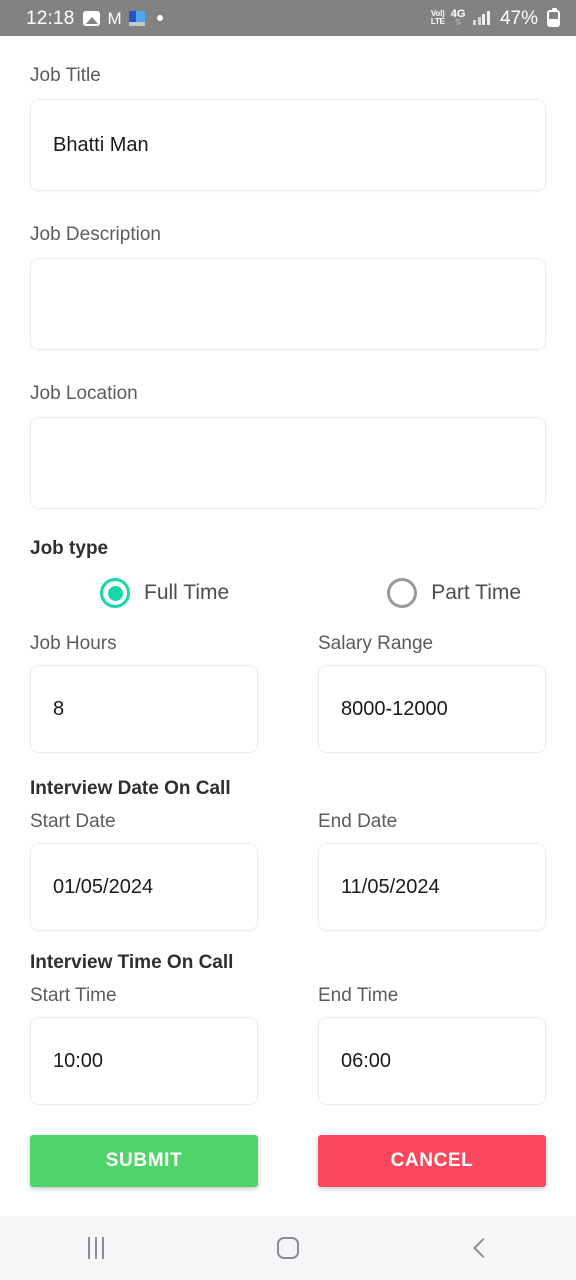 The width and height of the screenshot is (576, 1280). I want to click on hours-salary-row: Job Hours 8 Salary Range 8000-12000, so click(288, 693).